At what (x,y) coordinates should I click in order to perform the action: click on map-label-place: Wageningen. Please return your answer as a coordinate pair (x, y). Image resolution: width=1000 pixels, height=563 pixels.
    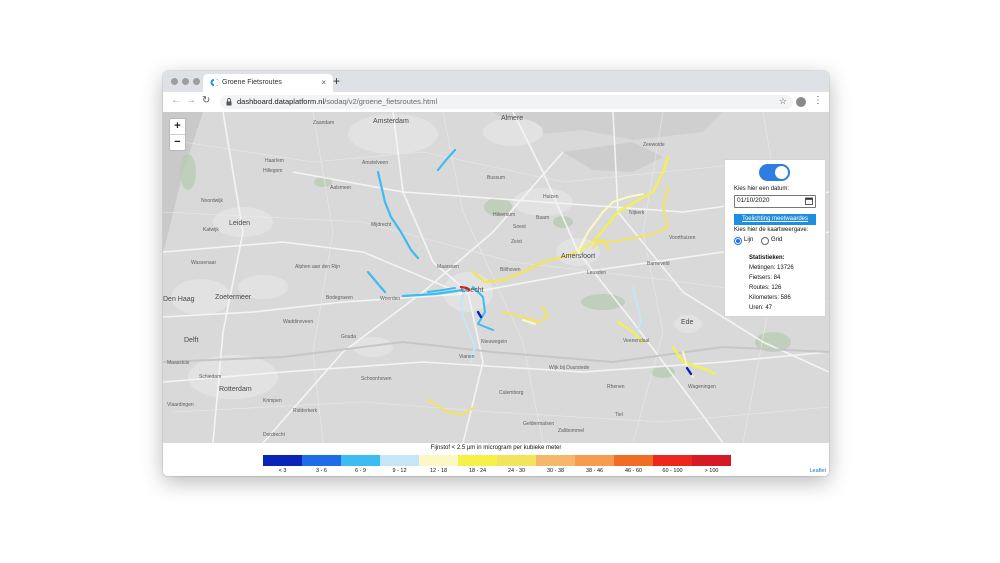
    Looking at the image, I should click on (702, 387).